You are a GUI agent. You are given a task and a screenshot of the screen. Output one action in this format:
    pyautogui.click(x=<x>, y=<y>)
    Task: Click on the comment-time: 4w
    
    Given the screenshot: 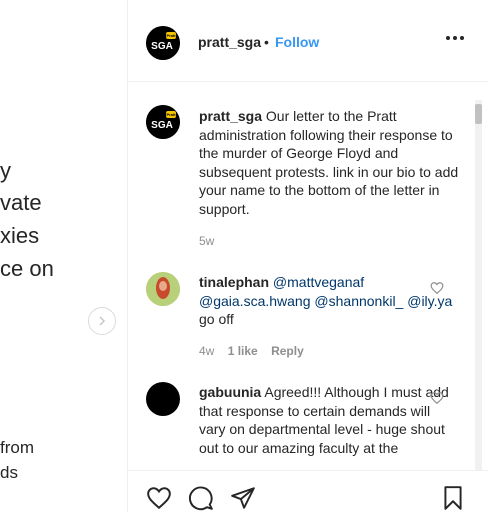 What is the action you would take?
    pyautogui.click(x=206, y=351)
    